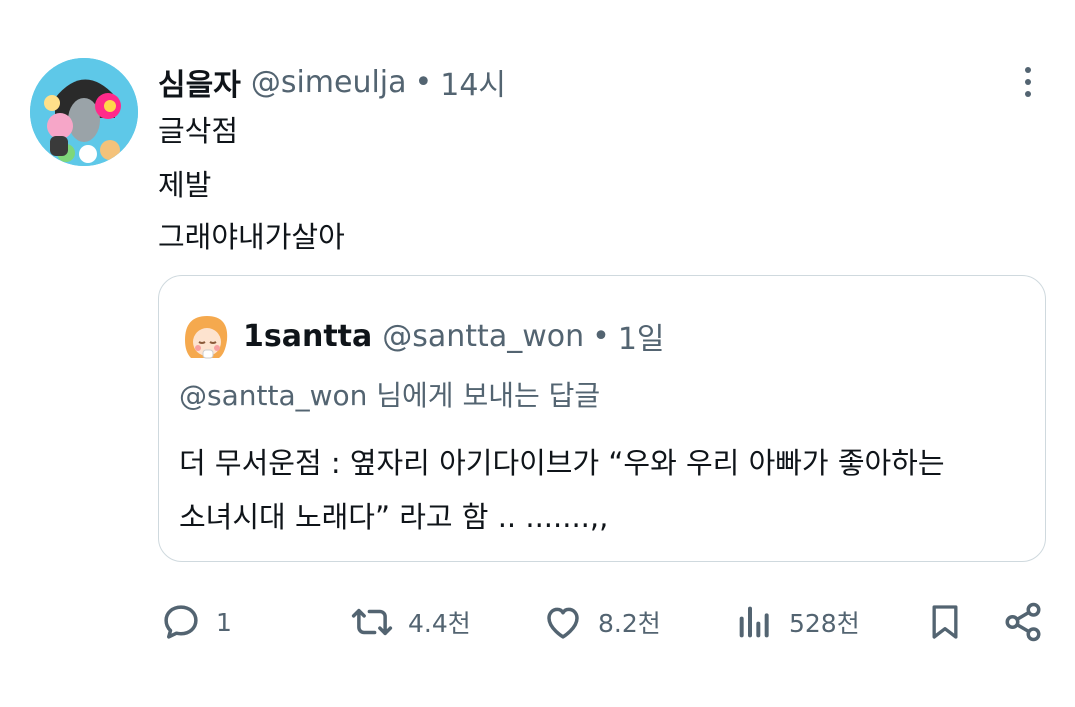 The height and width of the screenshot is (707, 1075). Describe the element at coordinates (224, 622) in the screenshot. I see `reply-count: 1` at that location.